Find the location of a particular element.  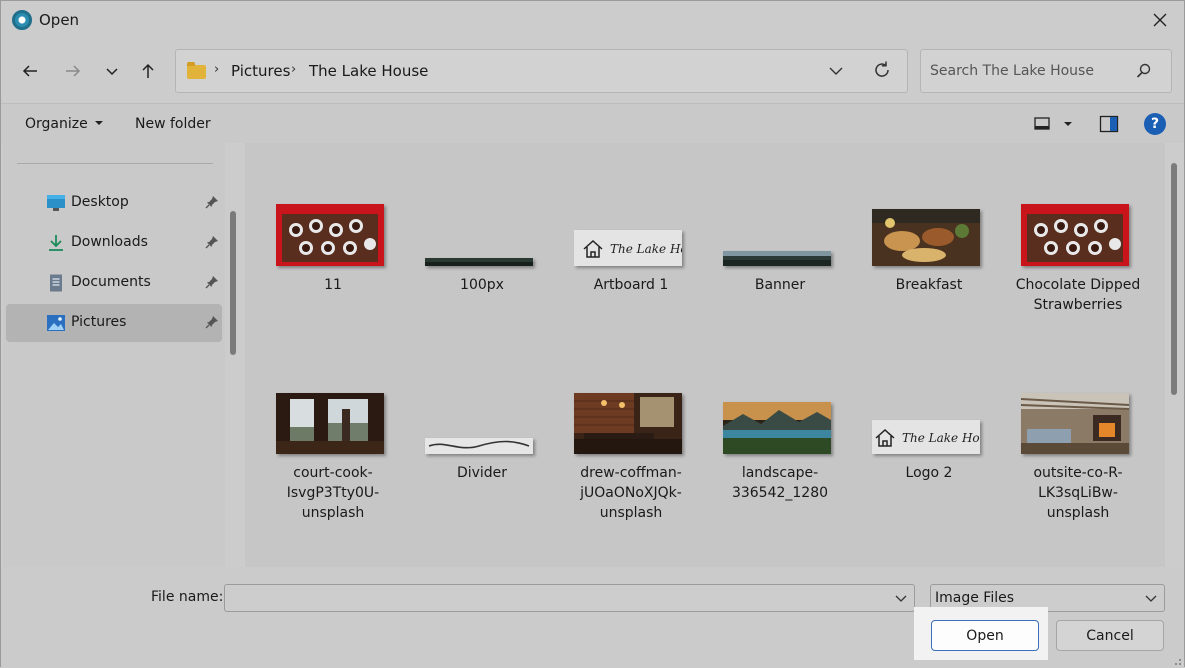

file-name-label: Banner is located at coordinates (780, 285).